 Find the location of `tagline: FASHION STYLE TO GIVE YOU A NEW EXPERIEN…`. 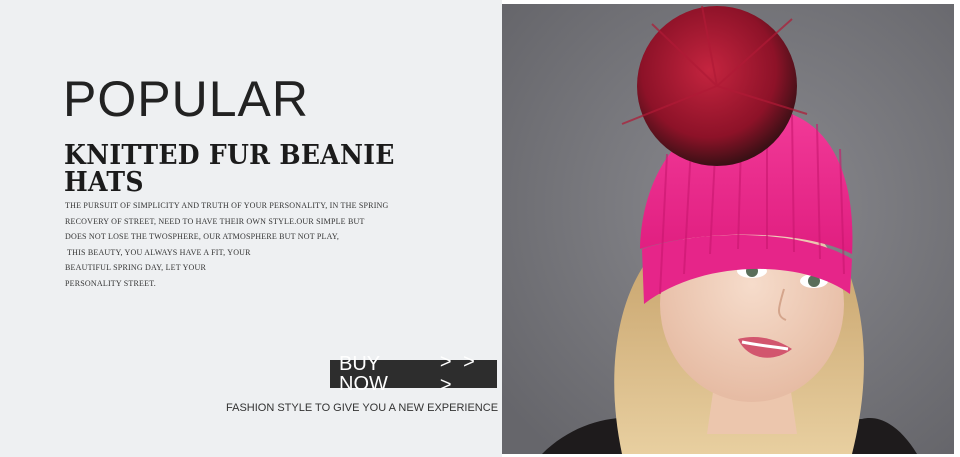

tagline: FASHION STYLE TO GIVE YOU A NEW EXPERIEN… is located at coordinates (362, 408).